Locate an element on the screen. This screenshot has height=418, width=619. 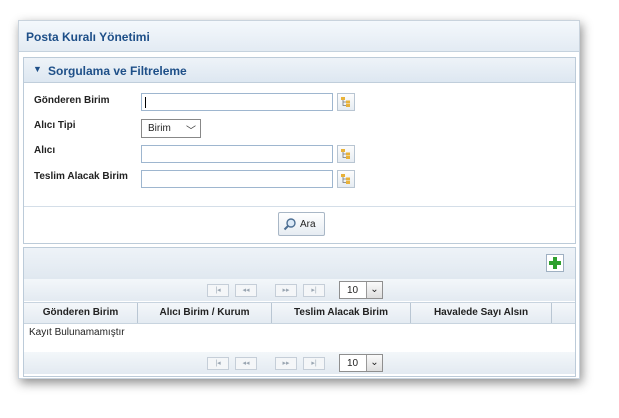
title-bar: Posta Kuralı Yönetimi is located at coordinates (299, 36).